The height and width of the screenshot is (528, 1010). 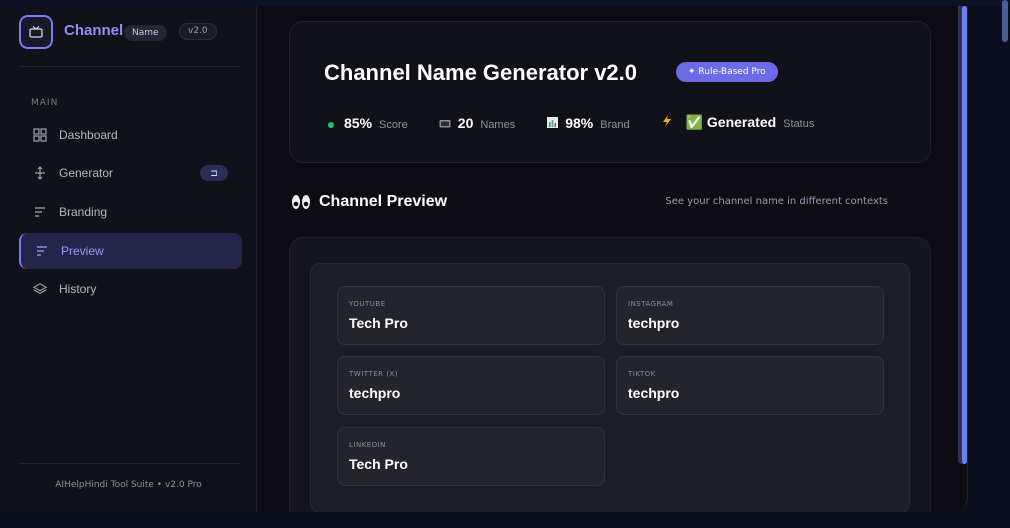 What do you see at coordinates (83, 212) in the screenshot?
I see `sidebar-item-label: Branding` at bounding box center [83, 212].